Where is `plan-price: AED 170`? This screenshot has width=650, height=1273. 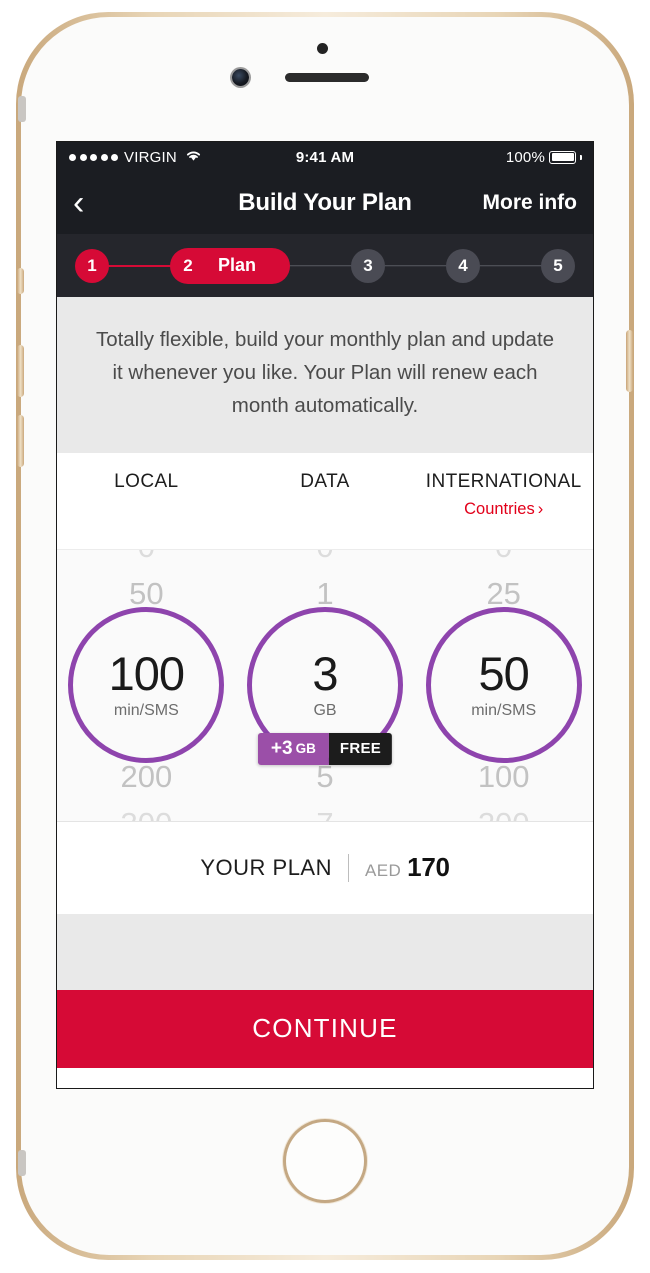
plan-price: AED 170 is located at coordinates (407, 867).